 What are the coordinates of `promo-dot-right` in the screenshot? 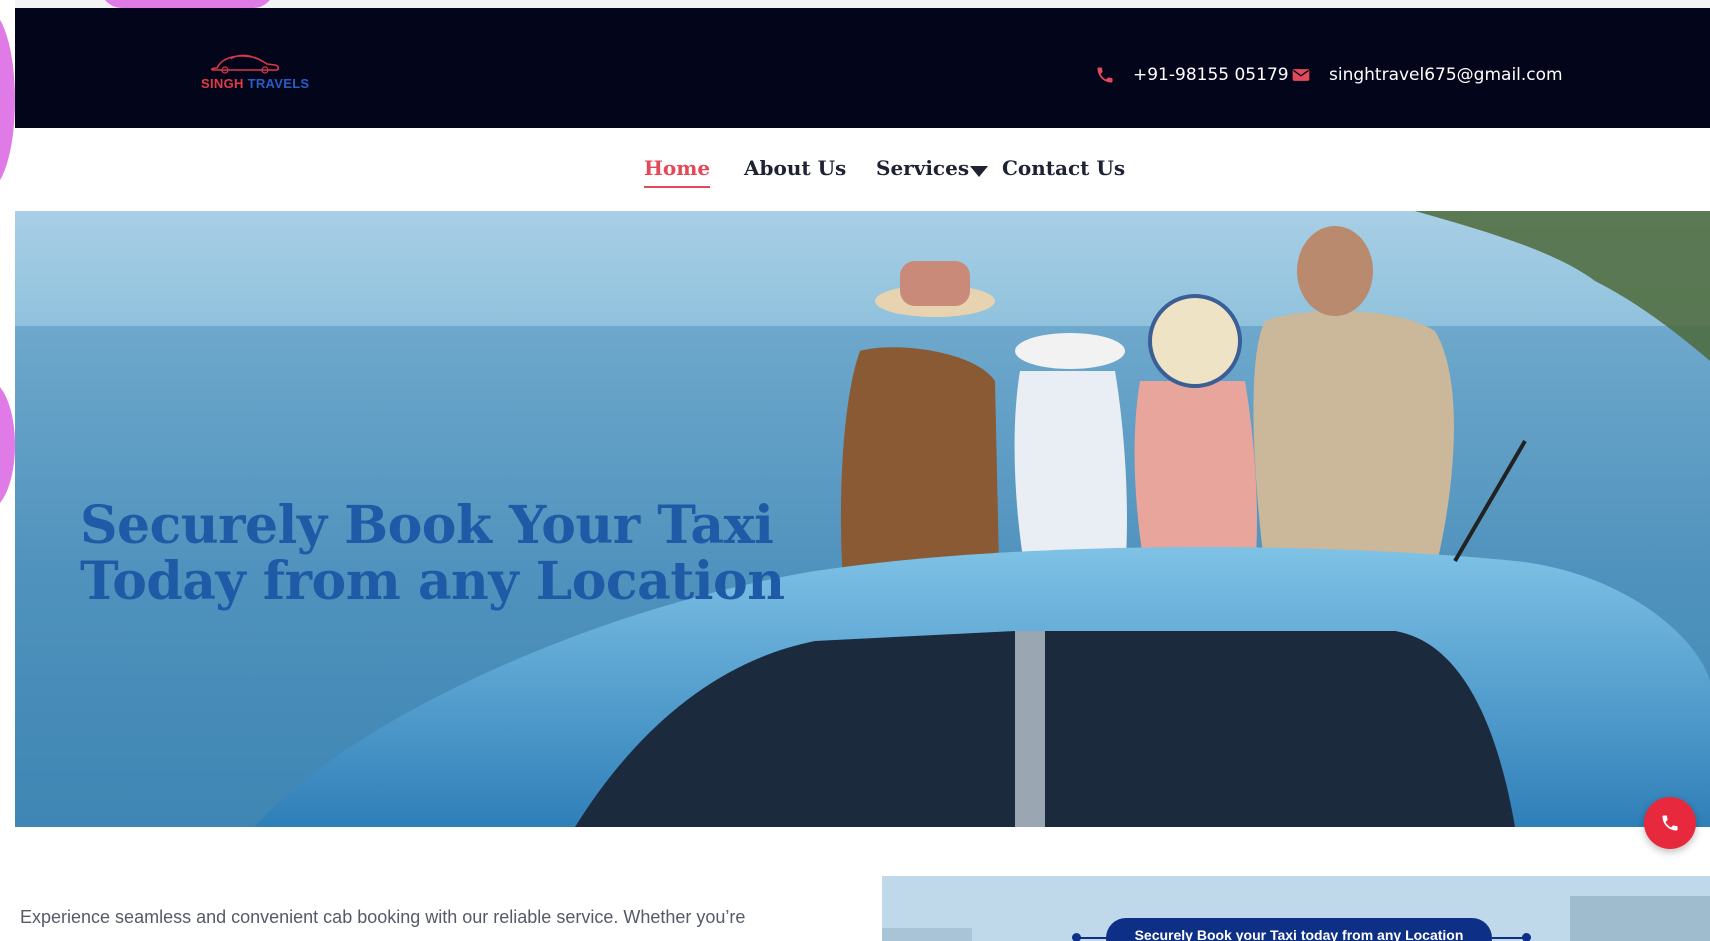 It's located at (1526, 937).